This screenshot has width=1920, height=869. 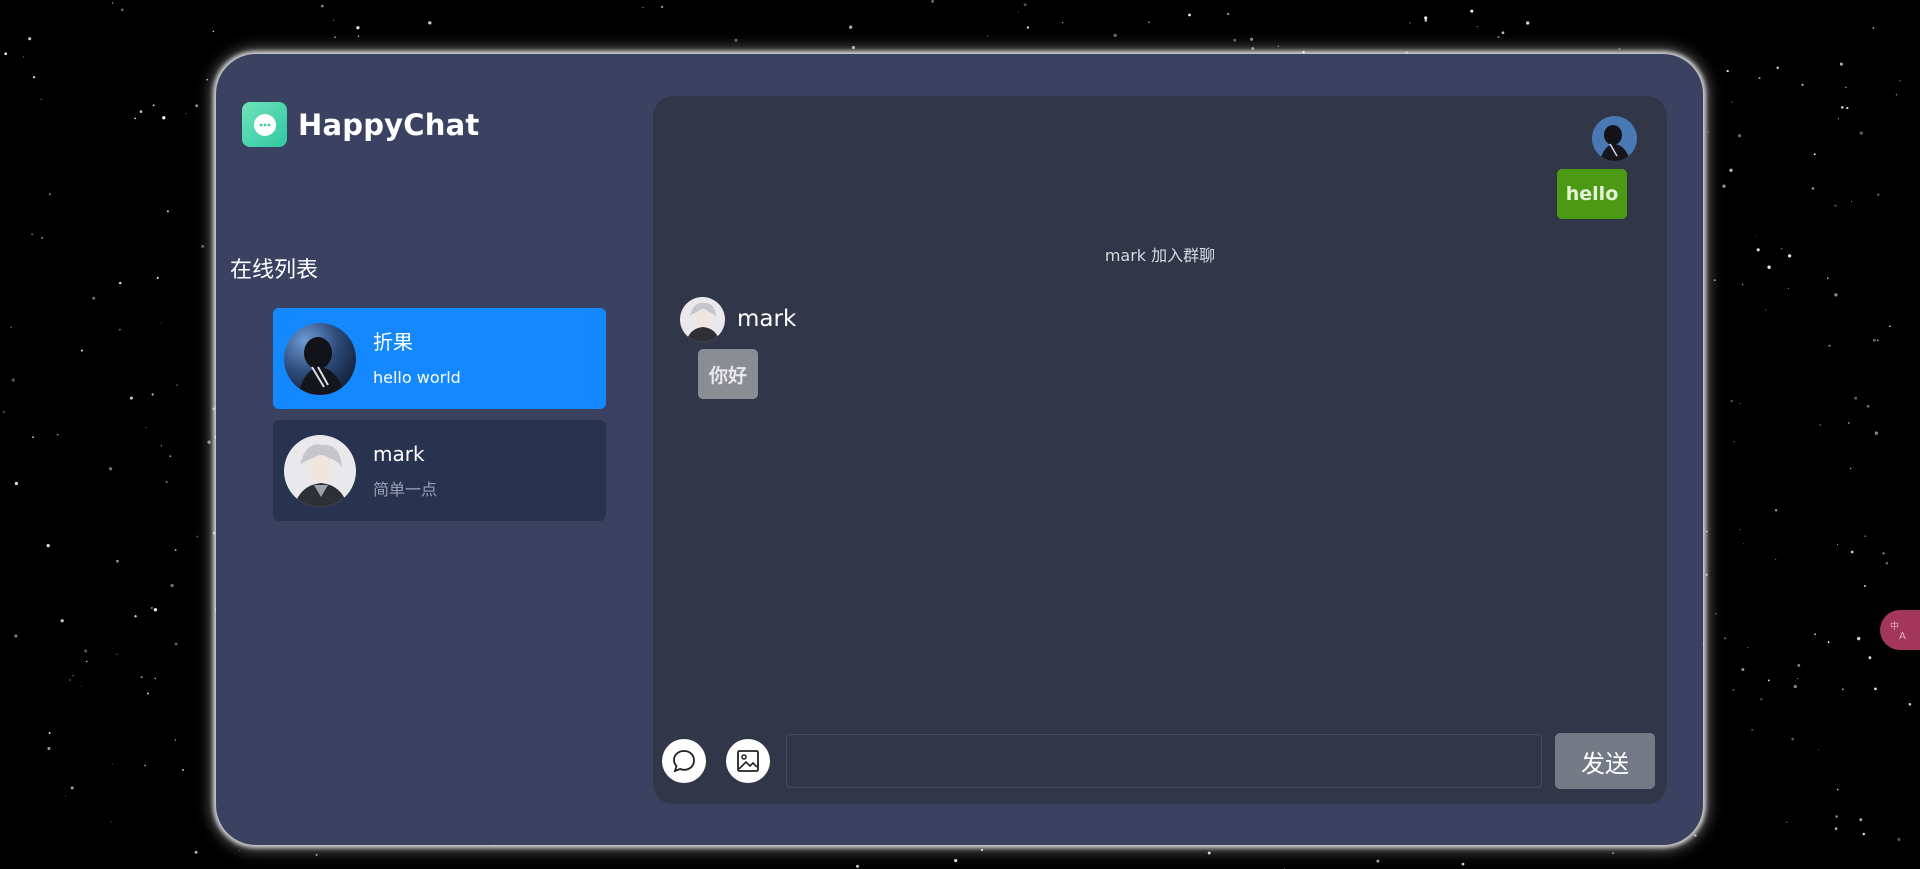 What do you see at coordinates (1900, 630) in the screenshot?
I see `translate-icon: 中 A` at bounding box center [1900, 630].